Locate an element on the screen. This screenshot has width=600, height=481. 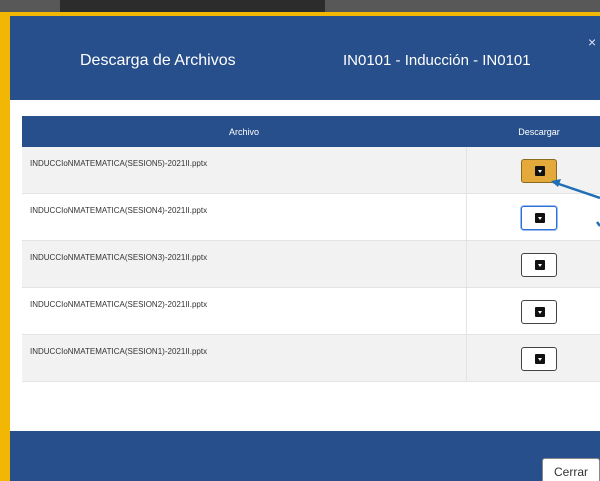
annotation-arrow-icon is located at coordinates (575, 203).